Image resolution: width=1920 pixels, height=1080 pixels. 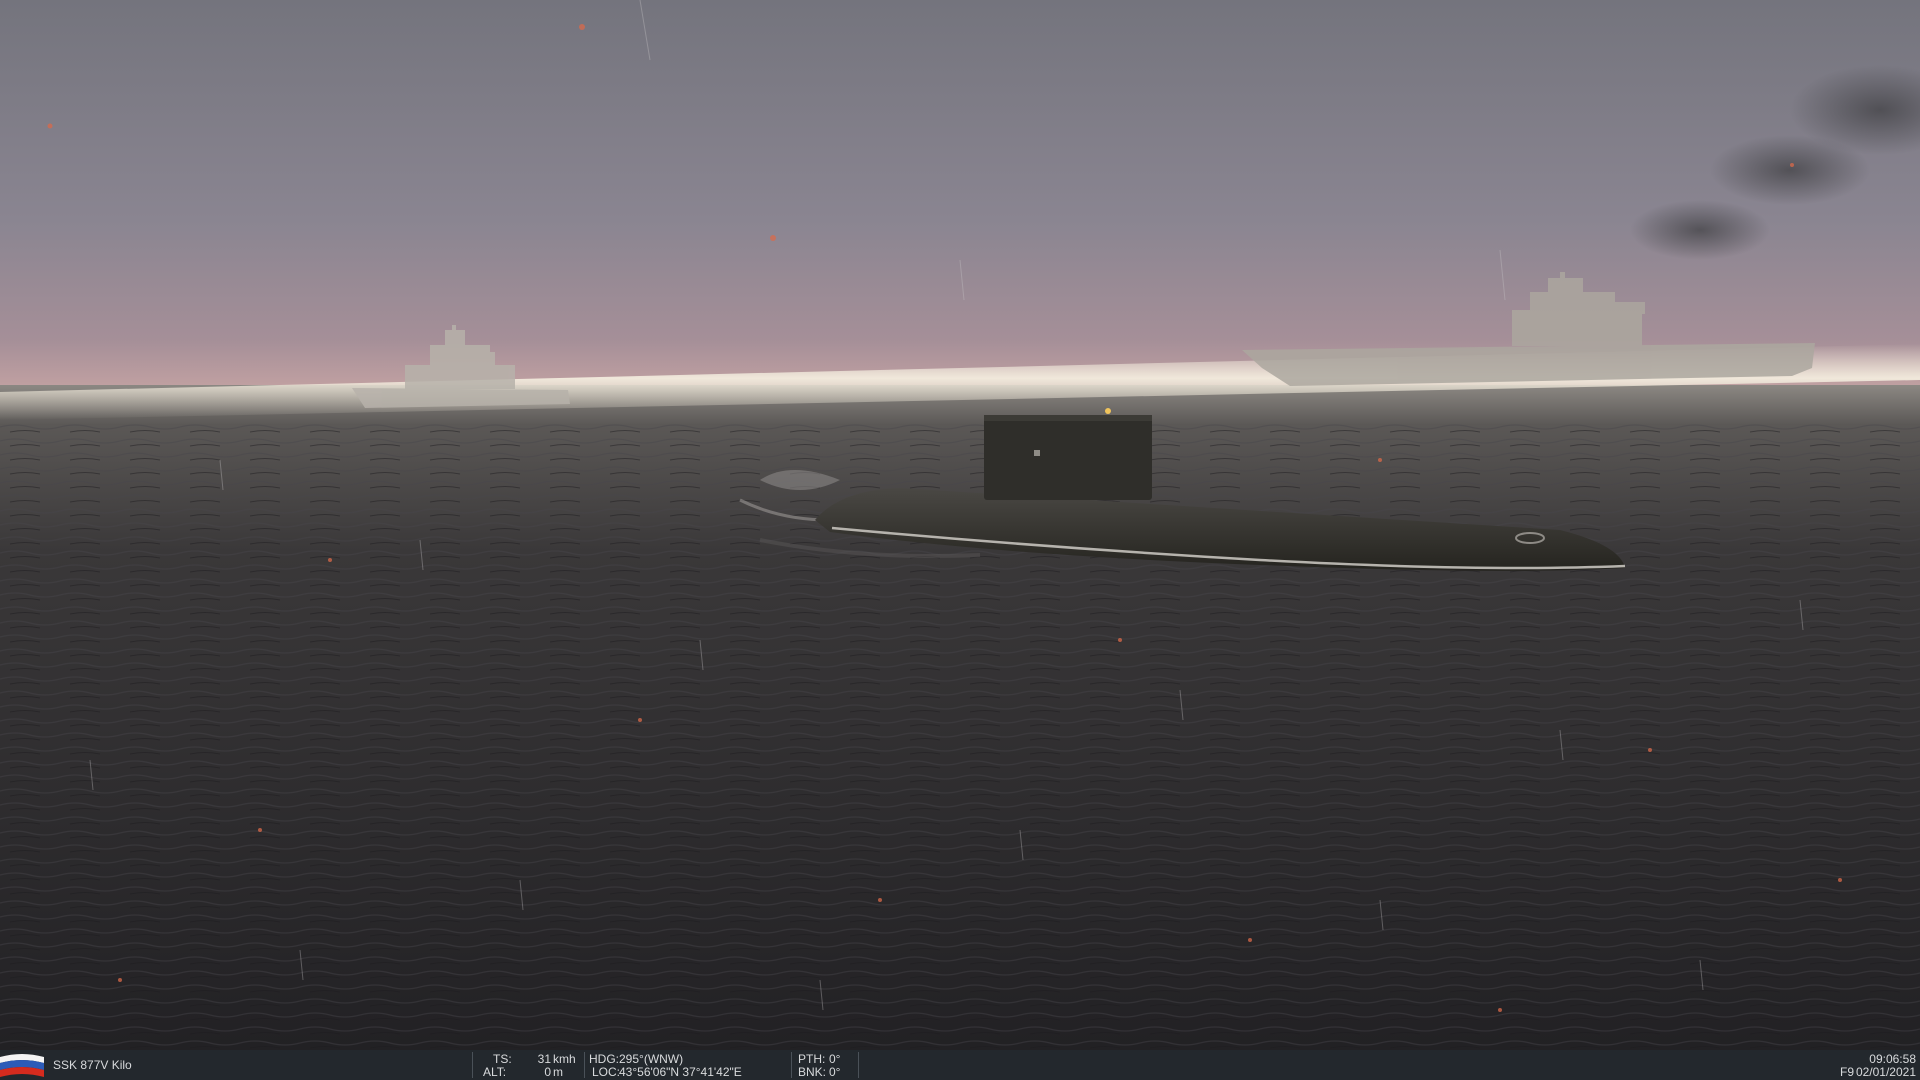 I want to click on pitch-bank-section: PTH: 0° BNK: 0°, so click(x=824, y=1065).